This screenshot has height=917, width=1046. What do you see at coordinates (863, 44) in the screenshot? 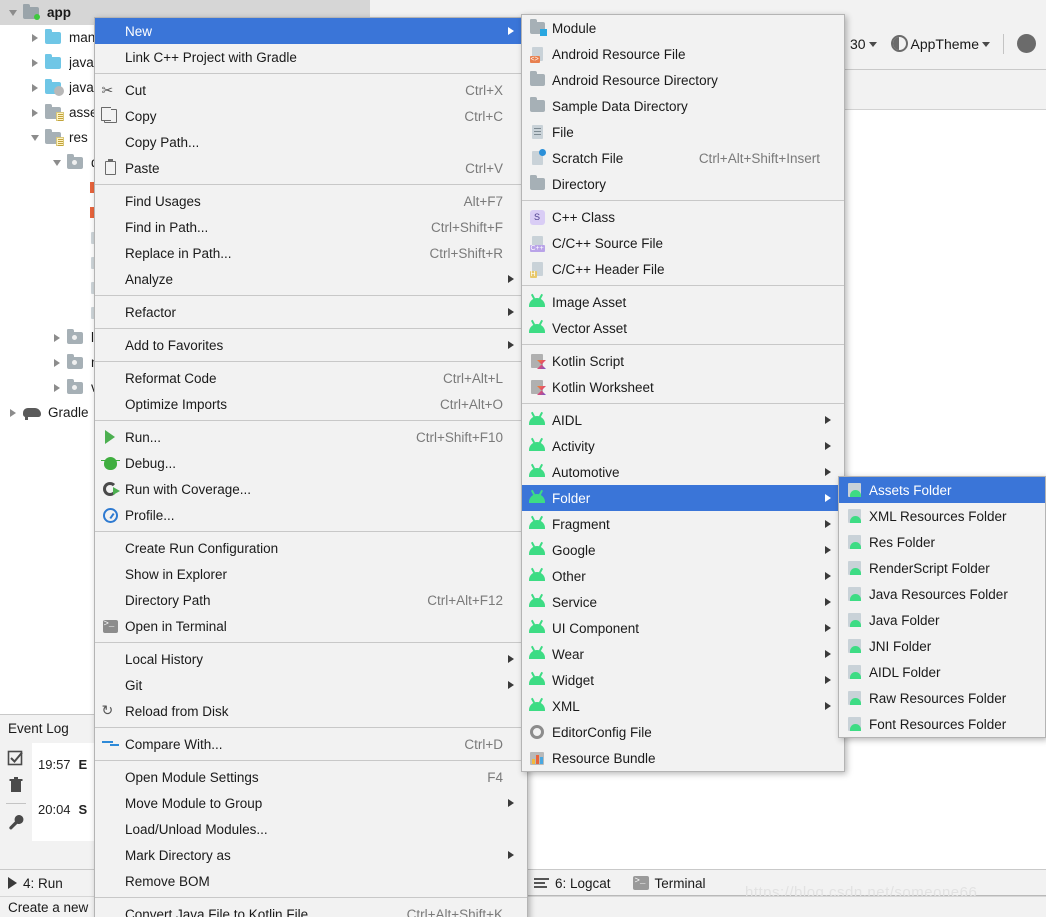
I see `api-level-selector: 30` at bounding box center [863, 44].